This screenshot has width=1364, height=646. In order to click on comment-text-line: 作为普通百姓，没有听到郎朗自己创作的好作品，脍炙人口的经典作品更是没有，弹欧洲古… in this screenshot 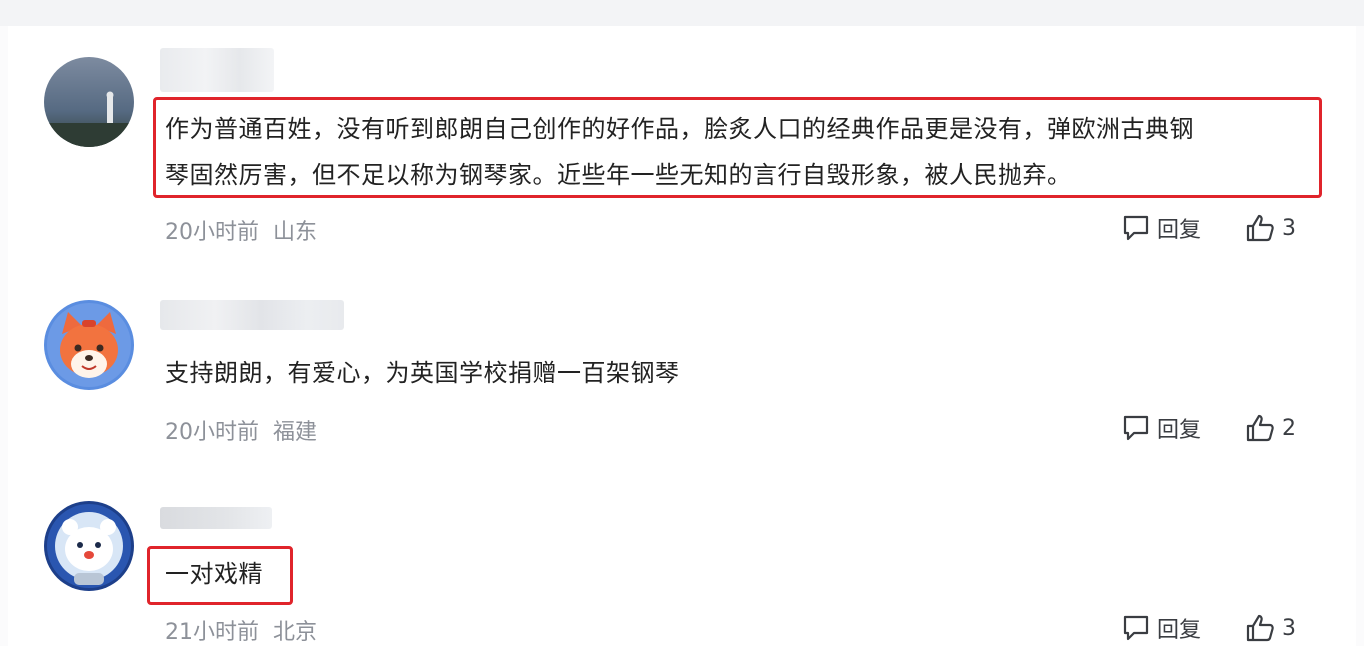, I will do `click(679, 129)`.